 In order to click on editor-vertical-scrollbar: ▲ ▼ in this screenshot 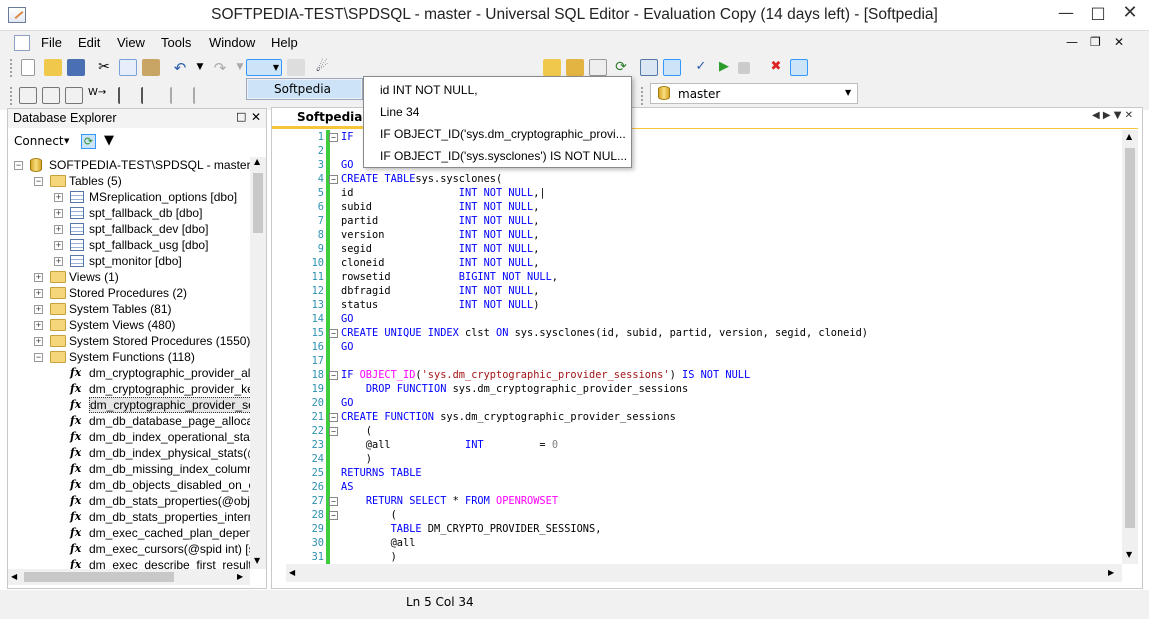, I will do `click(1130, 347)`.